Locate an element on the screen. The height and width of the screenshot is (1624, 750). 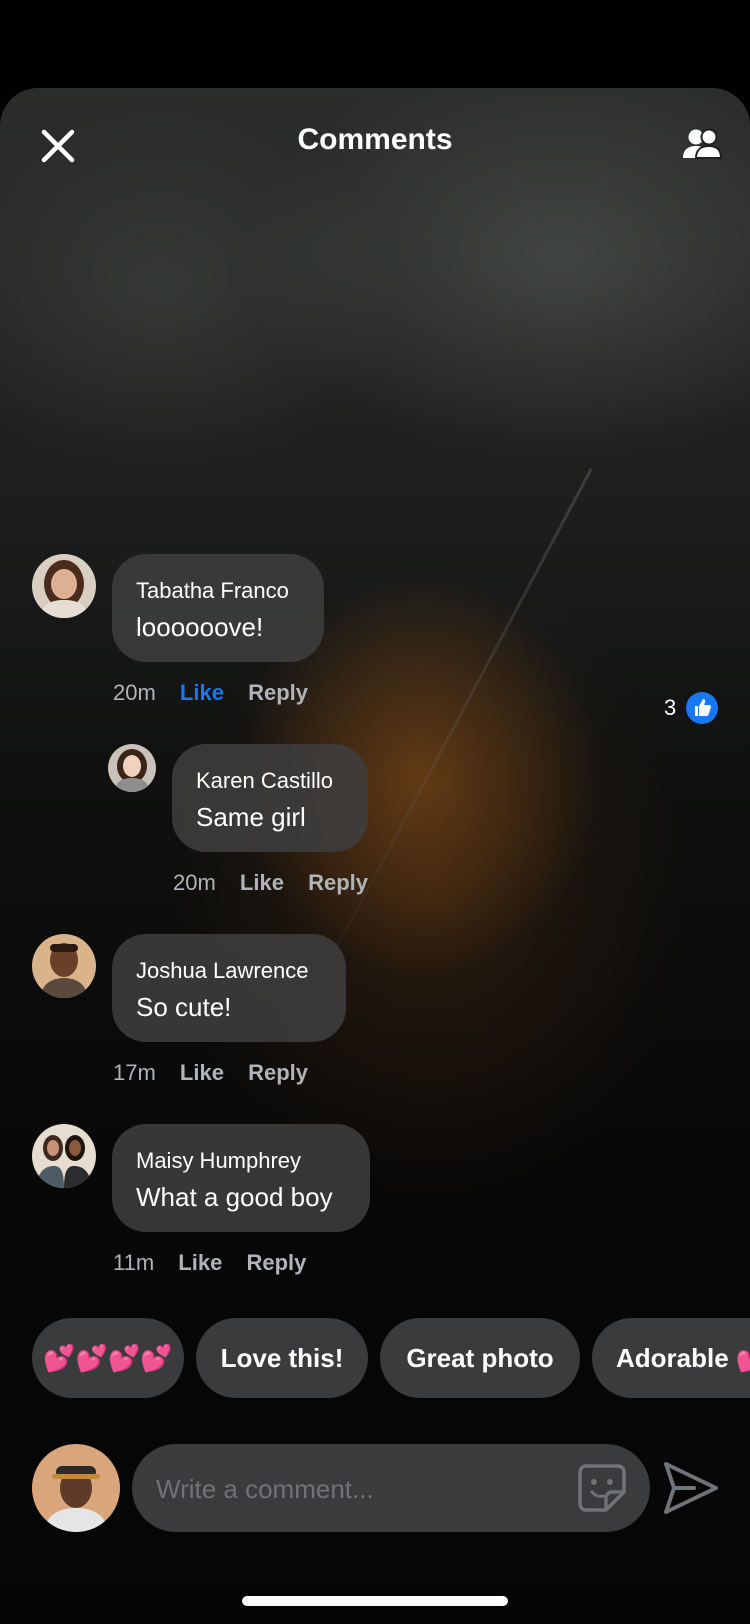
comment-author: Maisy Humphrey is located at coordinates (218, 1161).